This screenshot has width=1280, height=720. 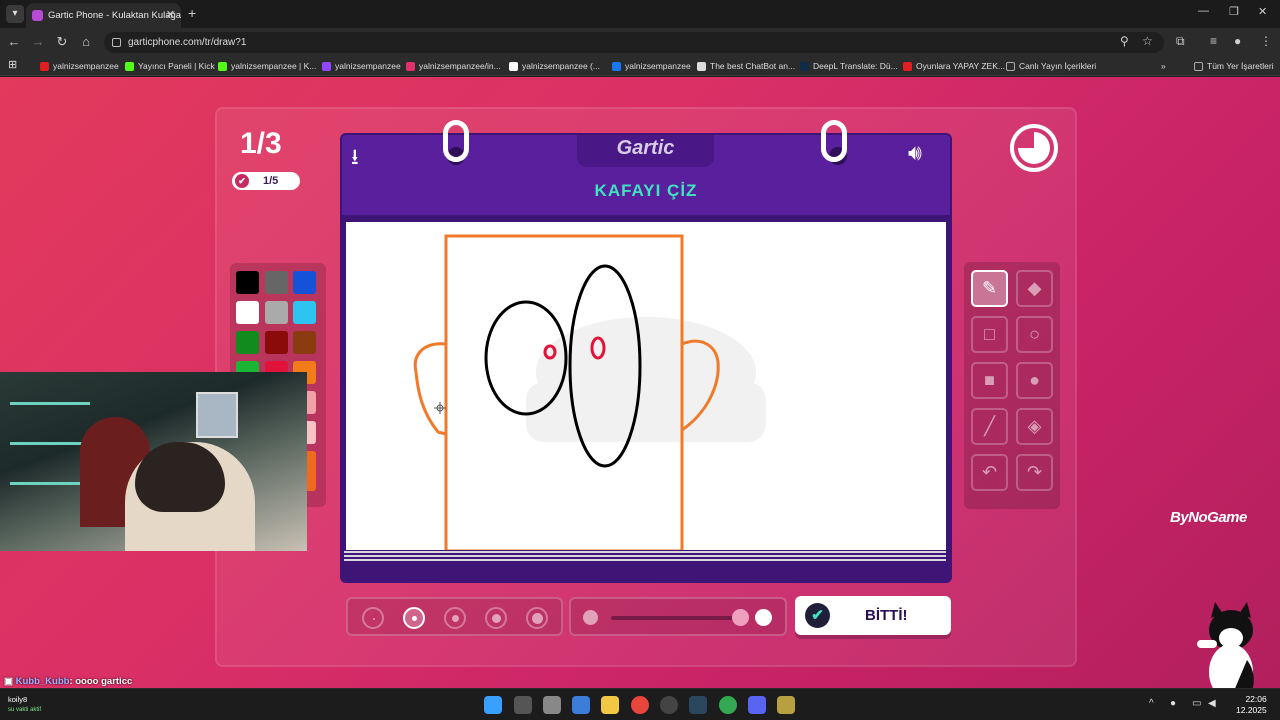 I want to click on chat-username: Kubb_Kubb, so click(x=42, y=681).